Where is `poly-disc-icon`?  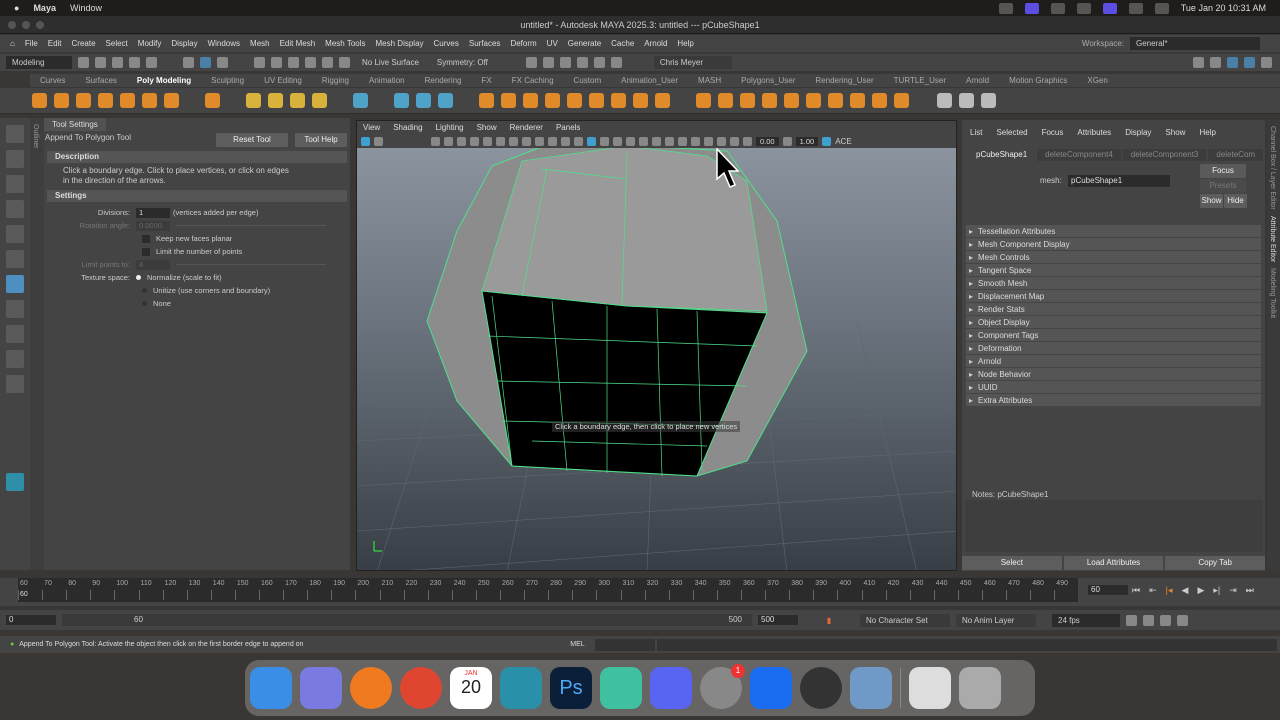 poly-disc-icon is located at coordinates (171, 100).